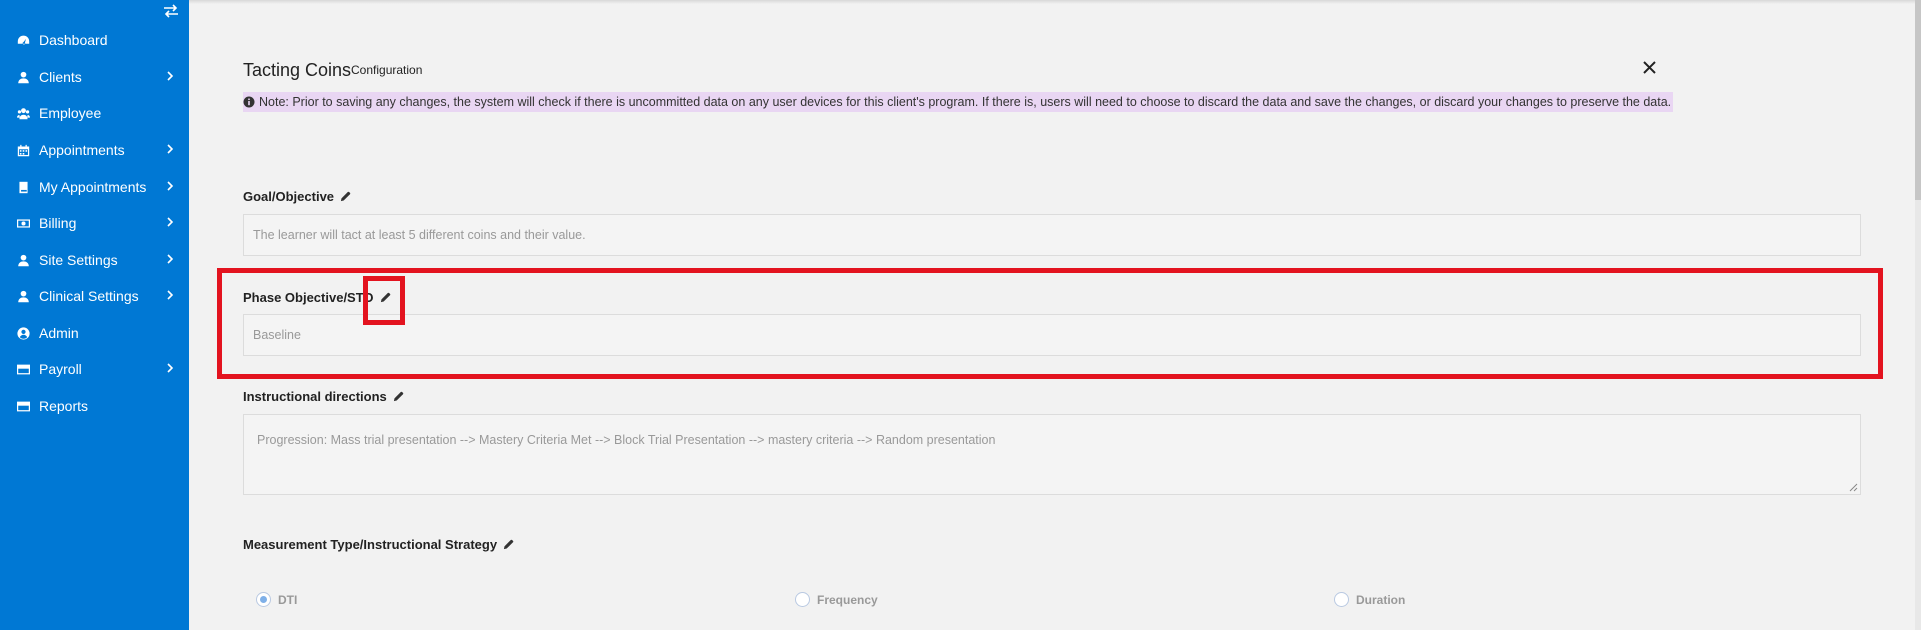  Describe the element at coordinates (370, 544) in the screenshot. I see `measurement-type-label-text: Measurement Type/Instructional Strategy` at that location.